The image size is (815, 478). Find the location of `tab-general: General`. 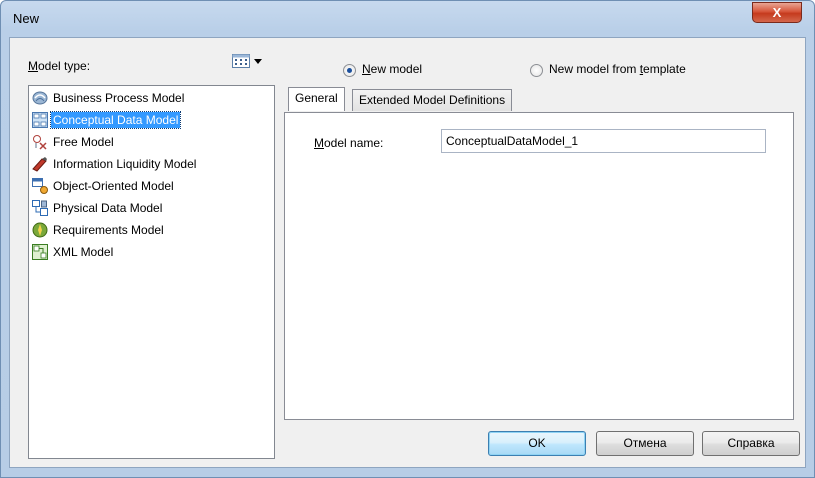

tab-general: General is located at coordinates (316, 99).